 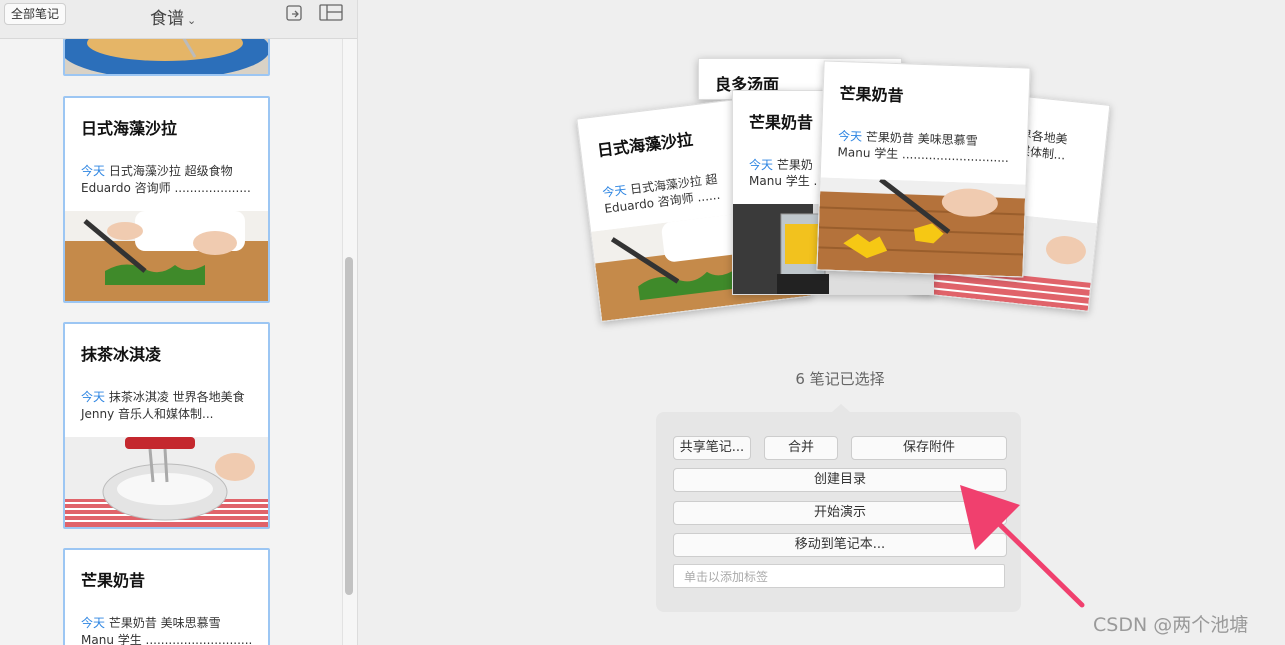 What do you see at coordinates (921, 227) in the screenshot?
I see `chopping-mango-photo` at bounding box center [921, 227].